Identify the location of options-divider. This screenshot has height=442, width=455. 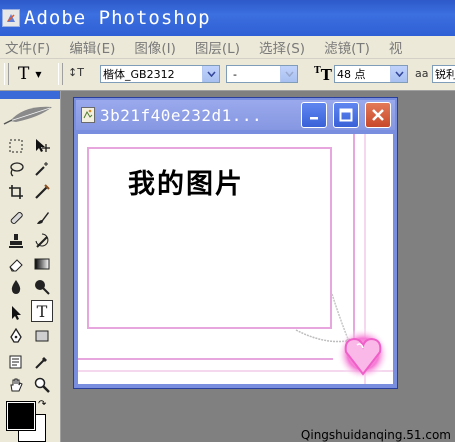
(60, 74).